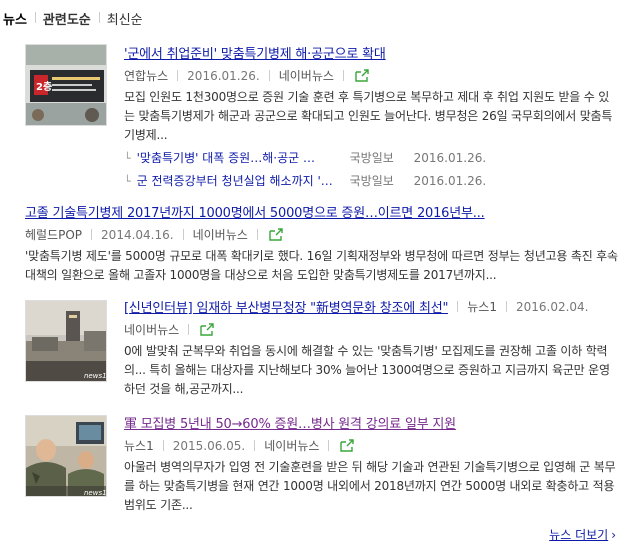 The width and height of the screenshot is (630, 554). Describe the element at coordinates (66, 18) in the screenshot. I see `tab-relevance: 관련도순` at that location.